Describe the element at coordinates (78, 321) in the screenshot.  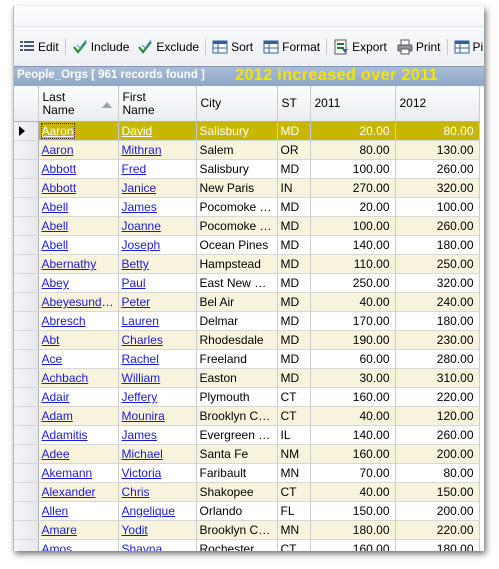
I see `cell-last-name: Abresch` at that location.